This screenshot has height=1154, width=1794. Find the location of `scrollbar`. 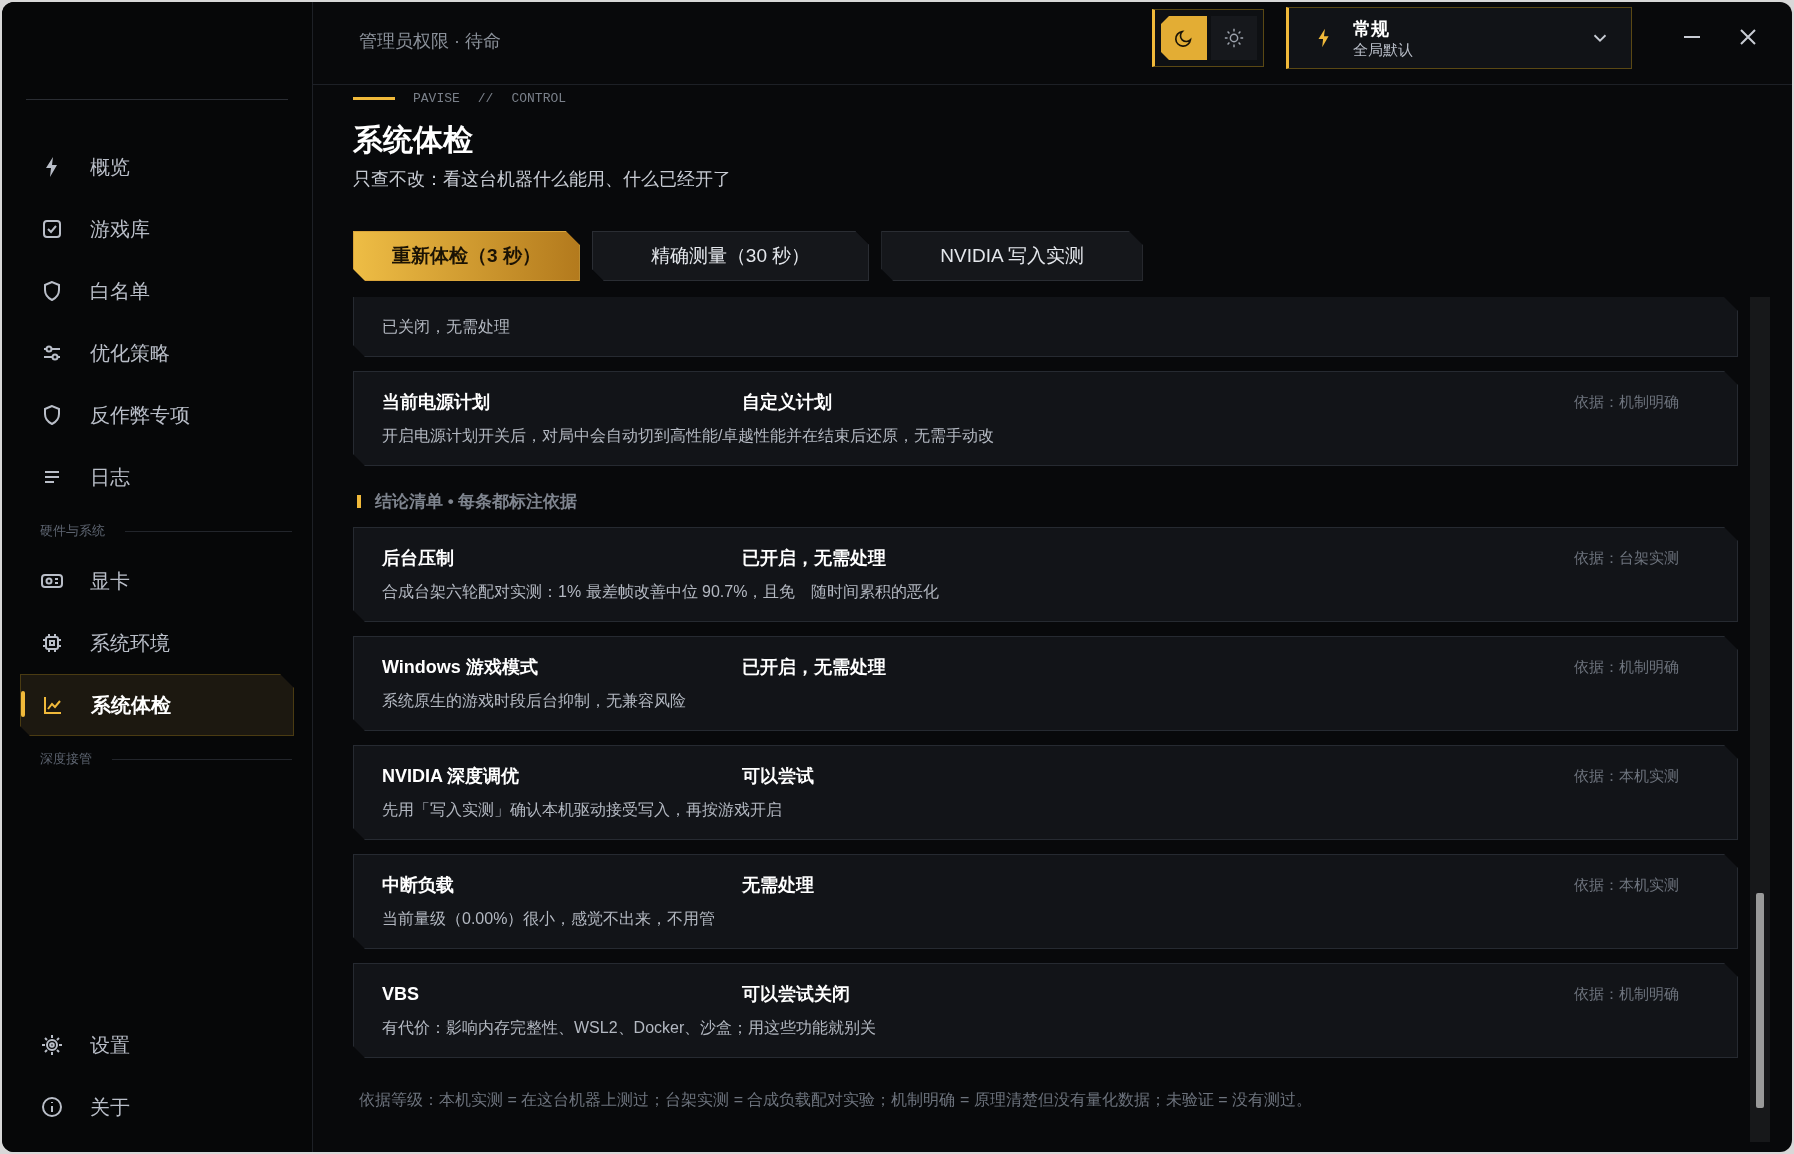

scrollbar is located at coordinates (1760, 719).